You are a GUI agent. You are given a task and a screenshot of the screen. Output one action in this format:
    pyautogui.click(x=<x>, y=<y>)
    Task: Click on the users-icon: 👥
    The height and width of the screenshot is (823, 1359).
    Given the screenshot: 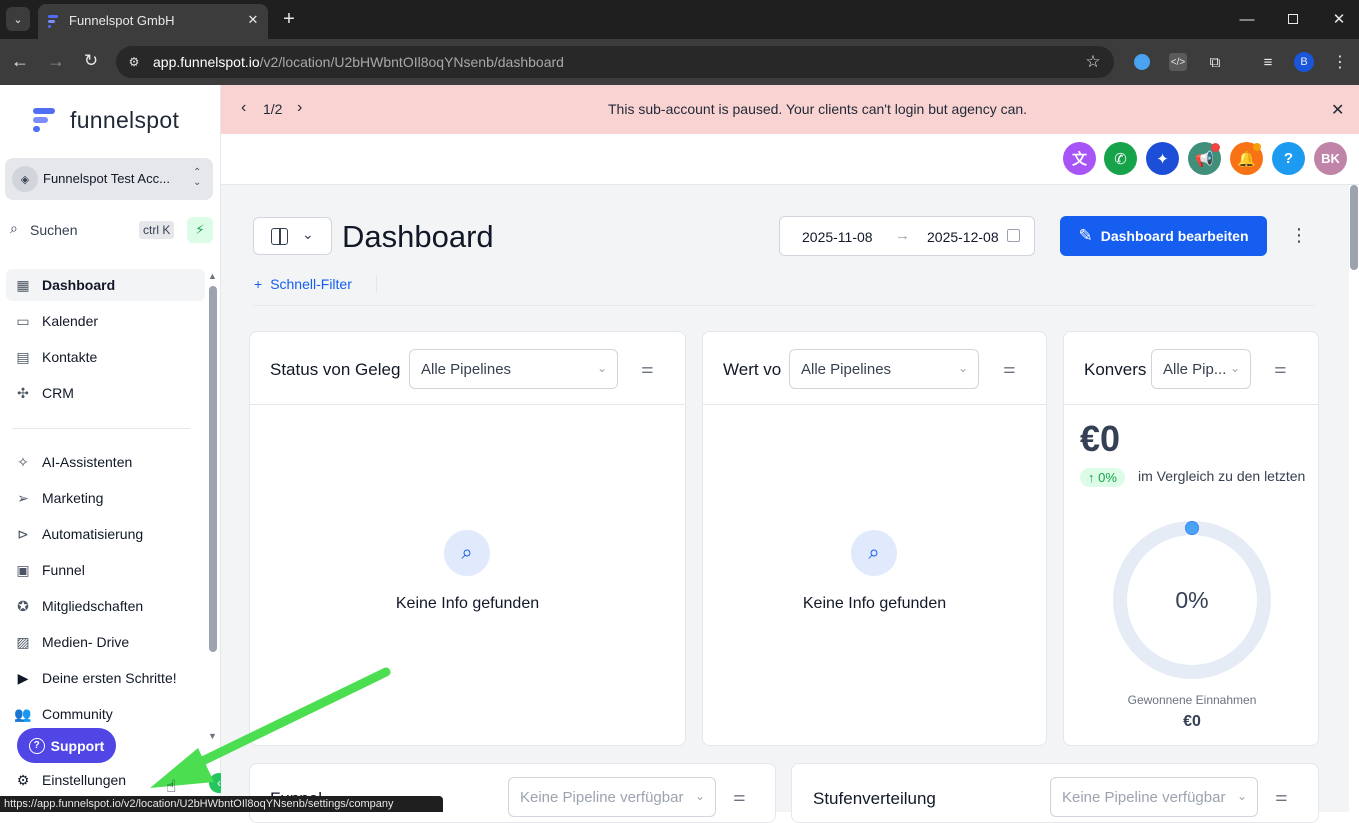 What is the action you would take?
    pyautogui.click(x=23, y=713)
    